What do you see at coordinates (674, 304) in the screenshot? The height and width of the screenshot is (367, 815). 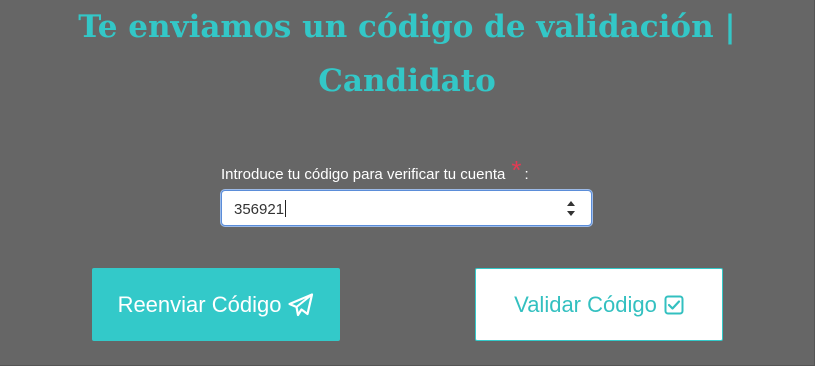 I see `check-square-icon` at bounding box center [674, 304].